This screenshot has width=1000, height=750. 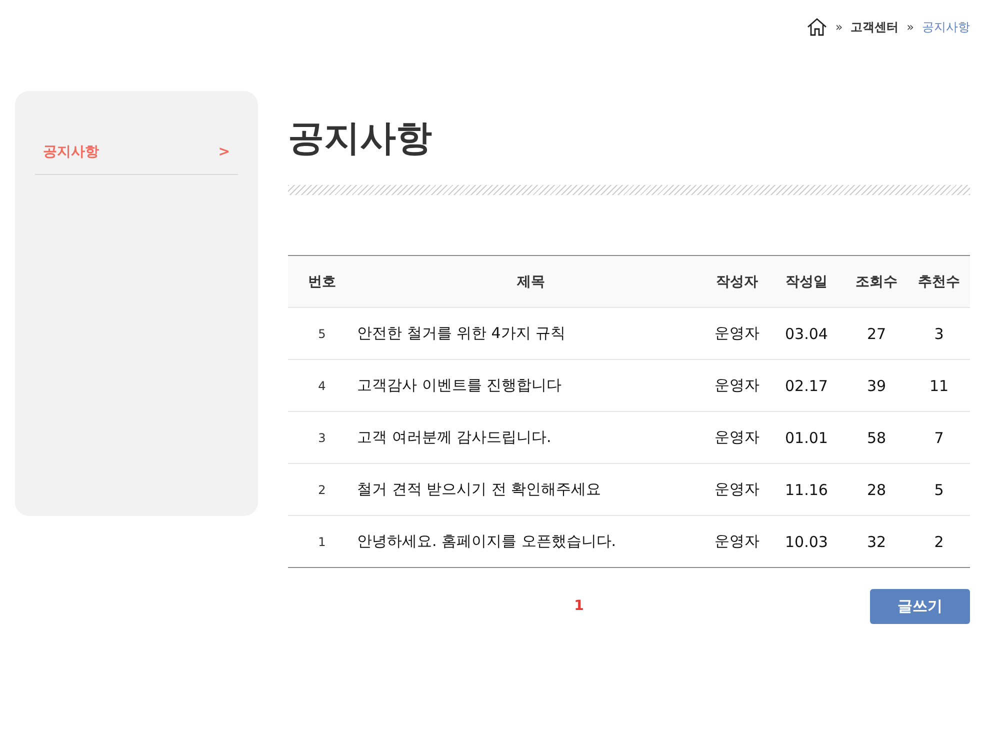 I want to click on breadcrumb-link: 공지사항, so click(x=946, y=27).